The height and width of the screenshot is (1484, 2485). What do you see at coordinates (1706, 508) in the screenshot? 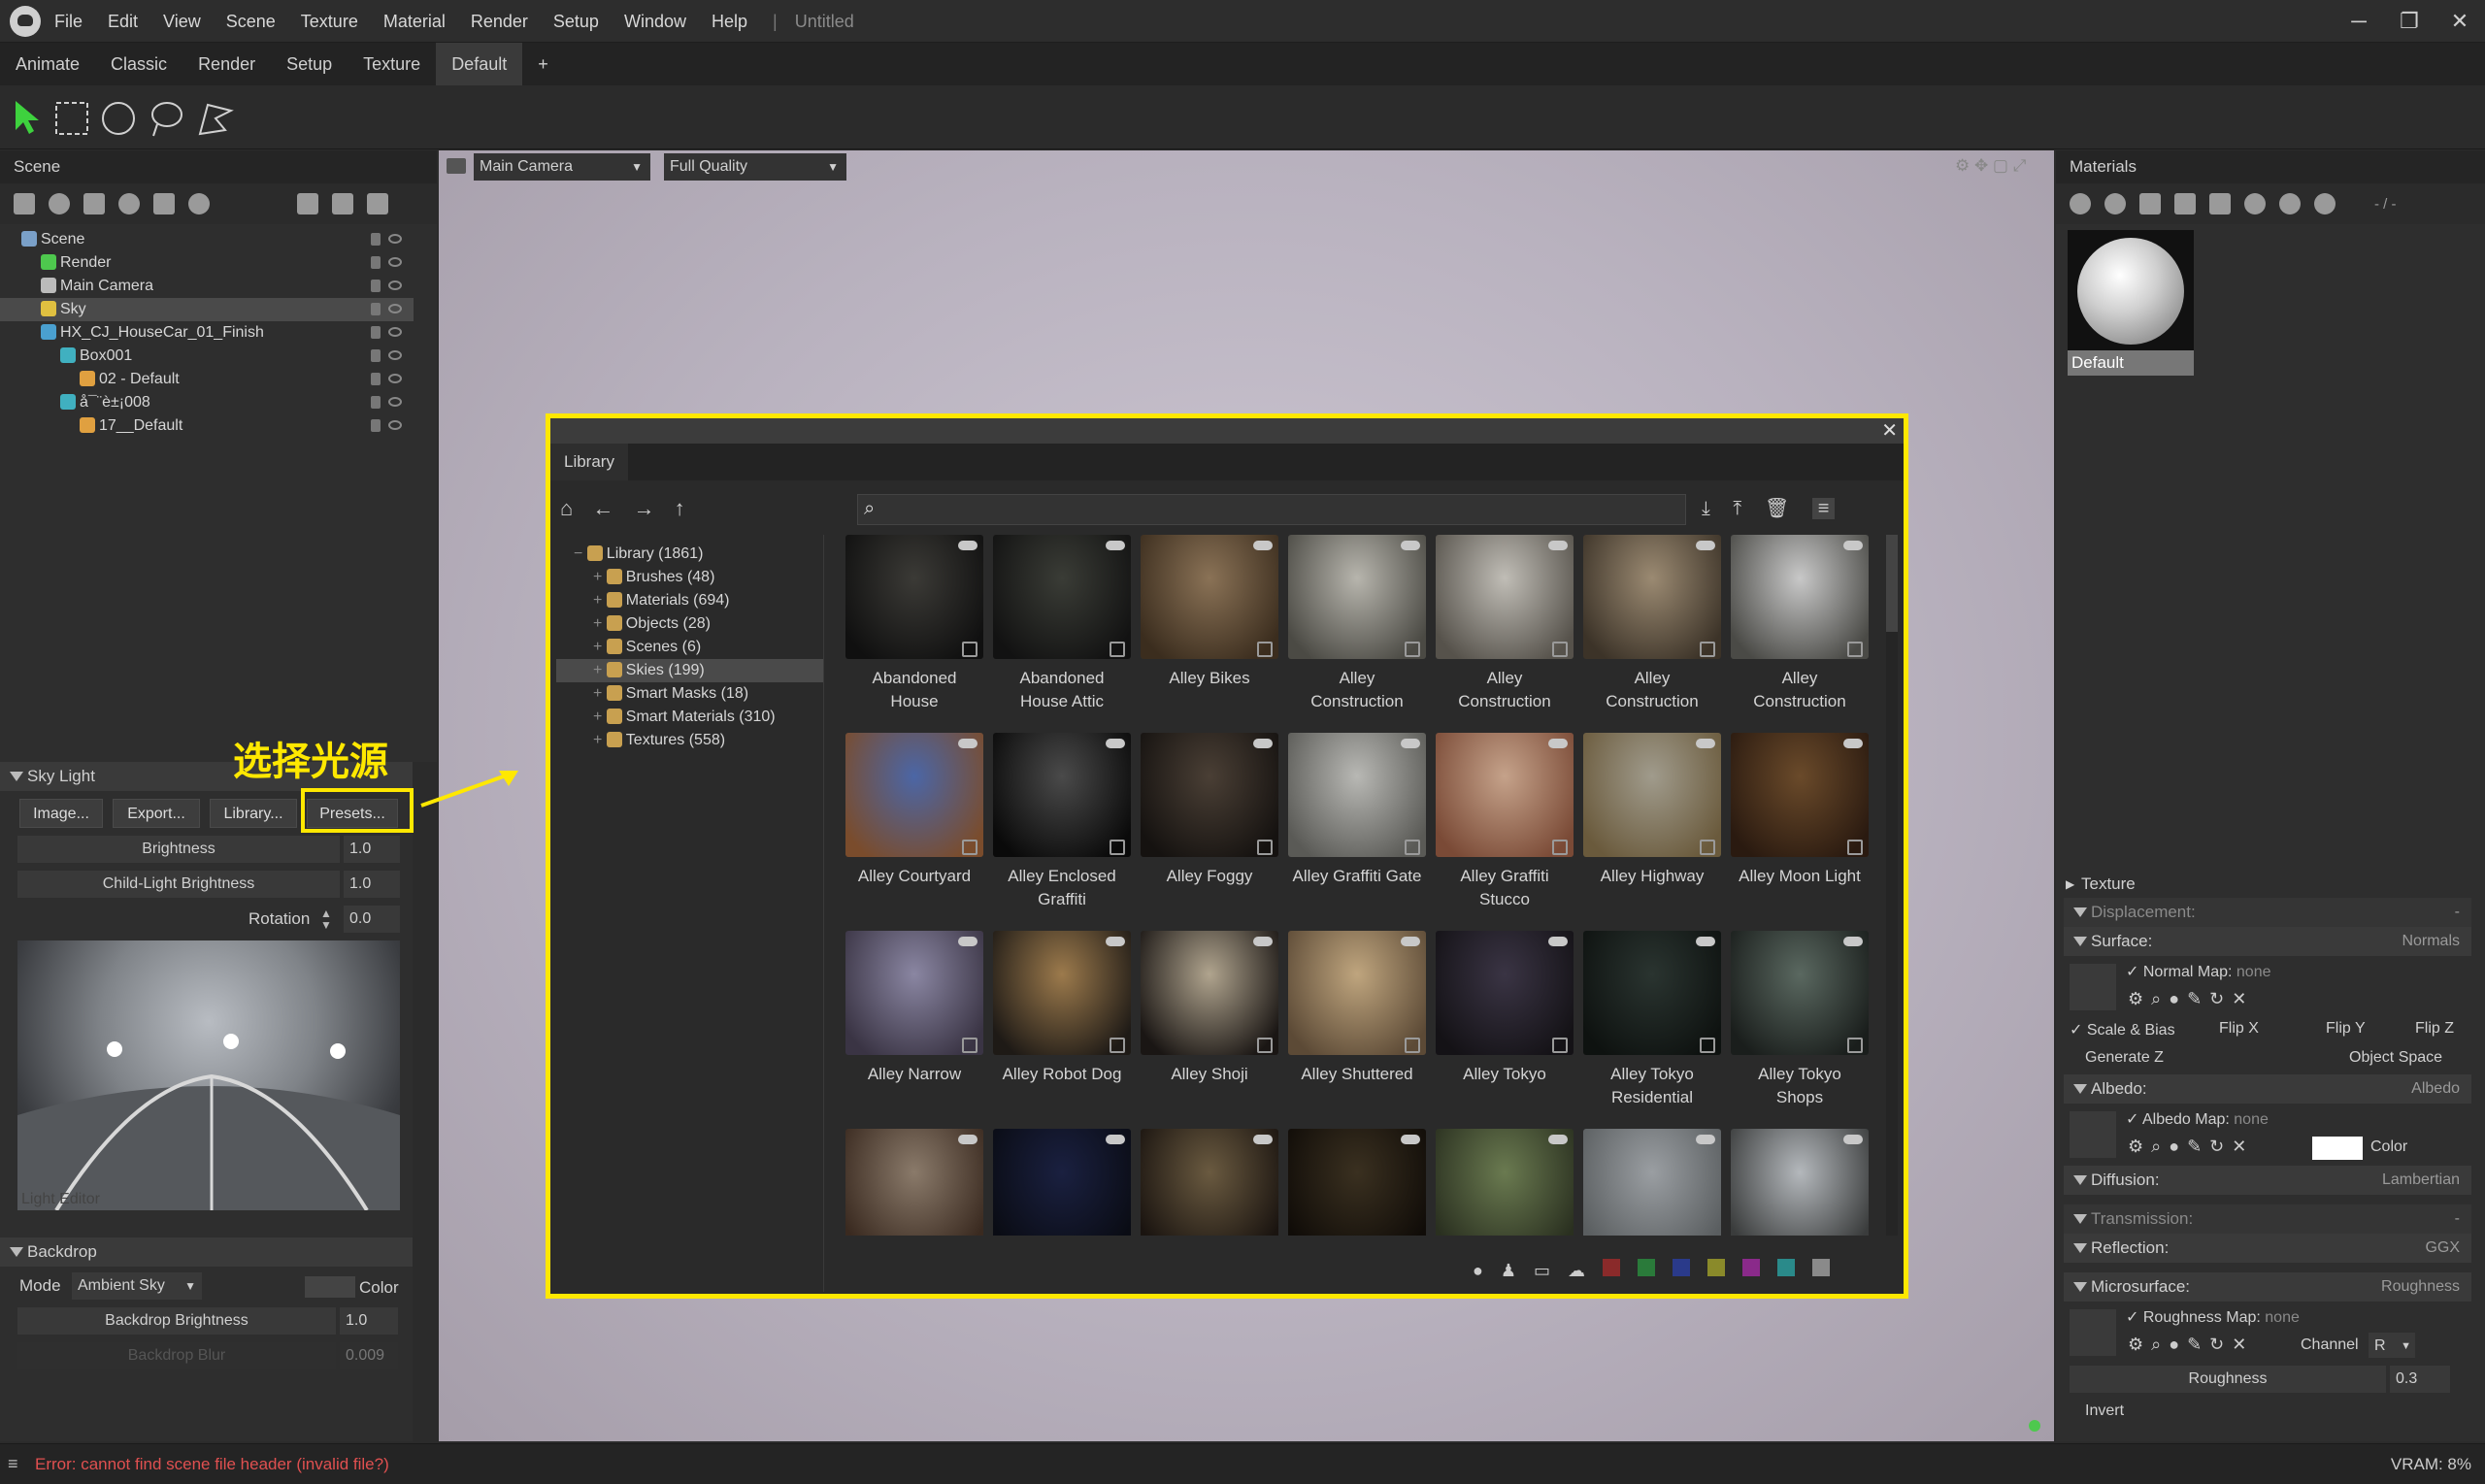
I see `import-icon: ⤓` at bounding box center [1706, 508].